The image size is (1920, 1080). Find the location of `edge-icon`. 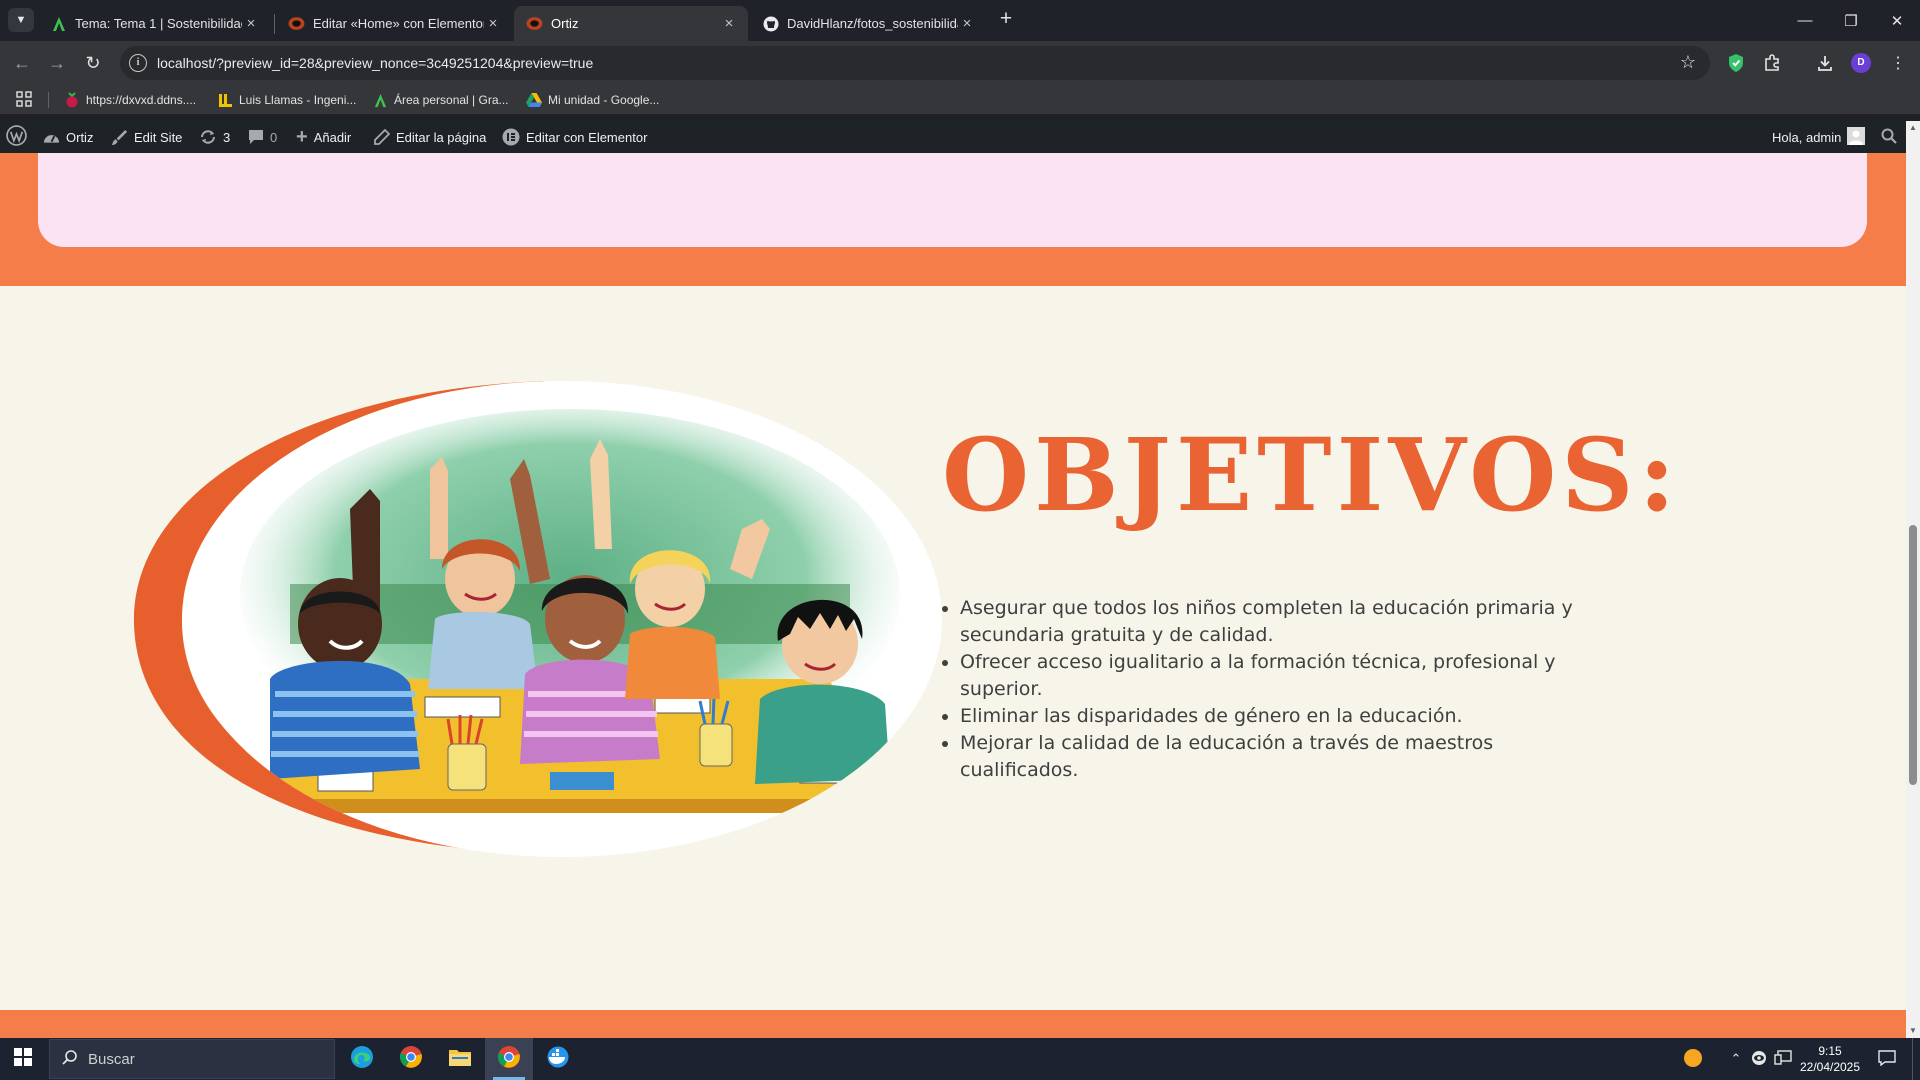

edge-icon is located at coordinates (362, 1059).